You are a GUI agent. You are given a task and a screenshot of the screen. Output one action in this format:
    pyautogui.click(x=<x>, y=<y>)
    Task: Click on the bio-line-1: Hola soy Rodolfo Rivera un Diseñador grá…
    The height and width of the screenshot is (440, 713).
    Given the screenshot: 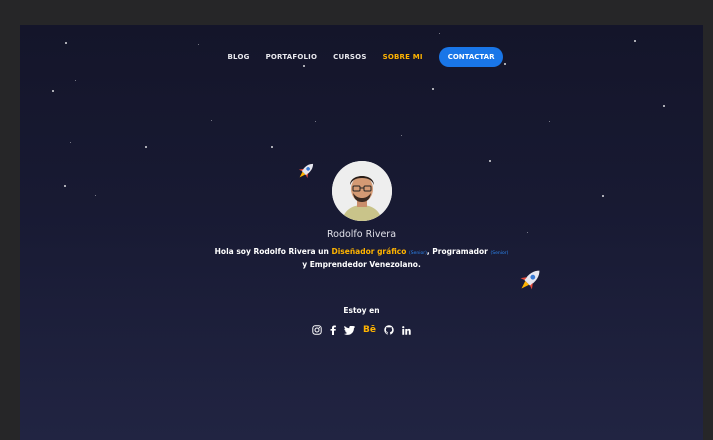 What is the action you would take?
    pyautogui.click(x=361, y=252)
    